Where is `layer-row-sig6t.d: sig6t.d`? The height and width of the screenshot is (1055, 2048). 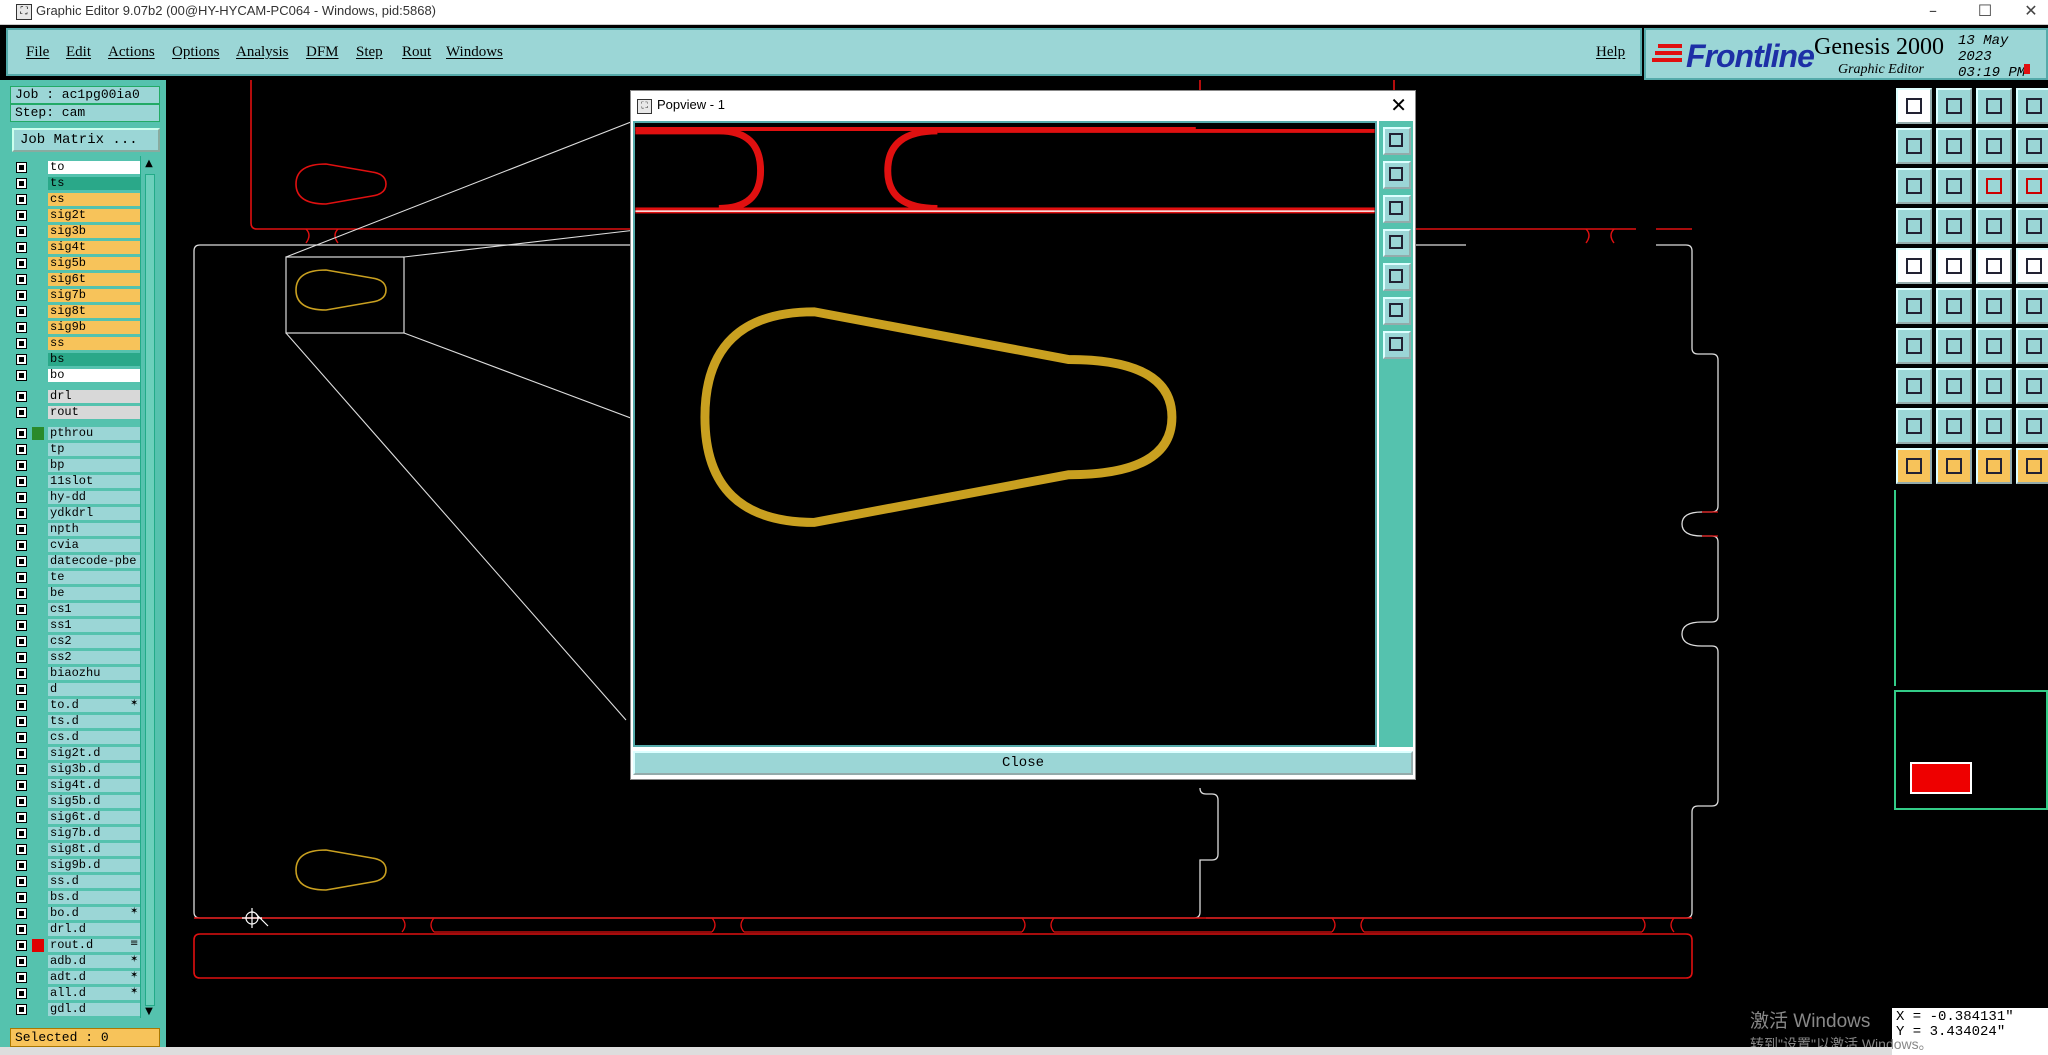 layer-row-sig6t.d: sig6t.d is located at coordinates (77, 817).